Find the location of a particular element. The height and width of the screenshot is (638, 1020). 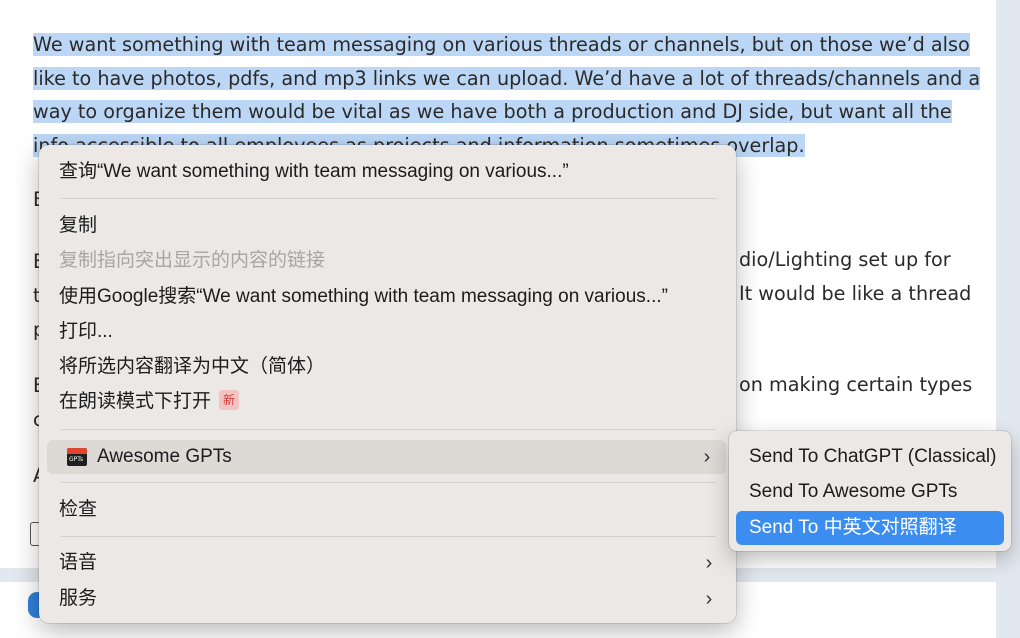

submenu-item-send-awesome-gpts: Send To Awesome GPTs is located at coordinates (853, 492).